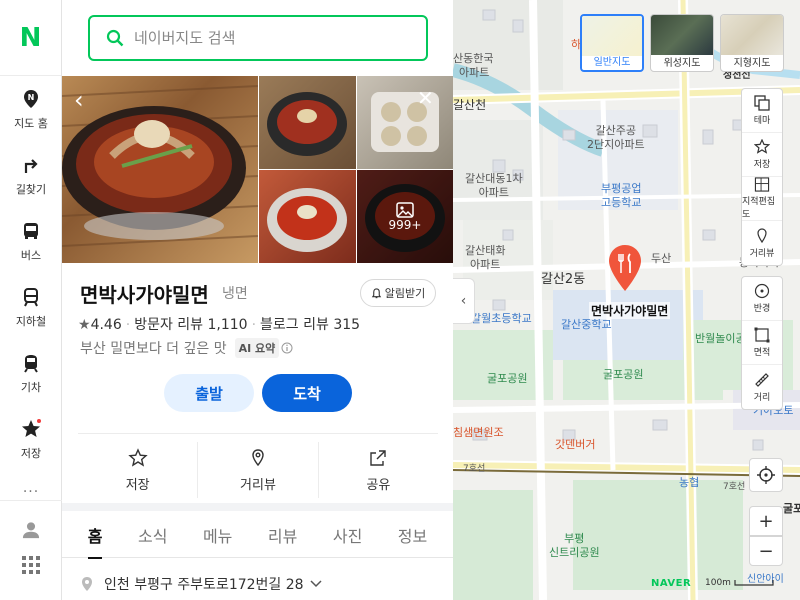 Image resolution: width=800 pixels, height=600 pixels. What do you see at coordinates (378, 470) in the screenshot?
I see `share-action-button: 공유` at bounding box center [378, 470].